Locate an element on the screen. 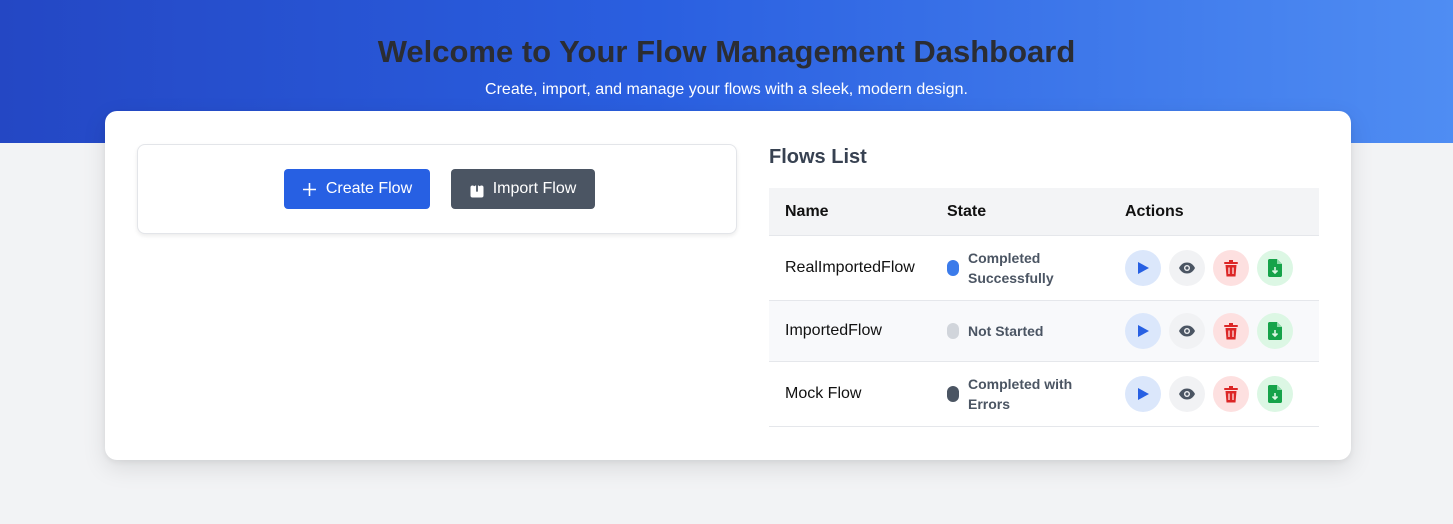 This screenshot has width=1453, height=524. import-flow-button: Import Flow is located at coordinates (523, 189).